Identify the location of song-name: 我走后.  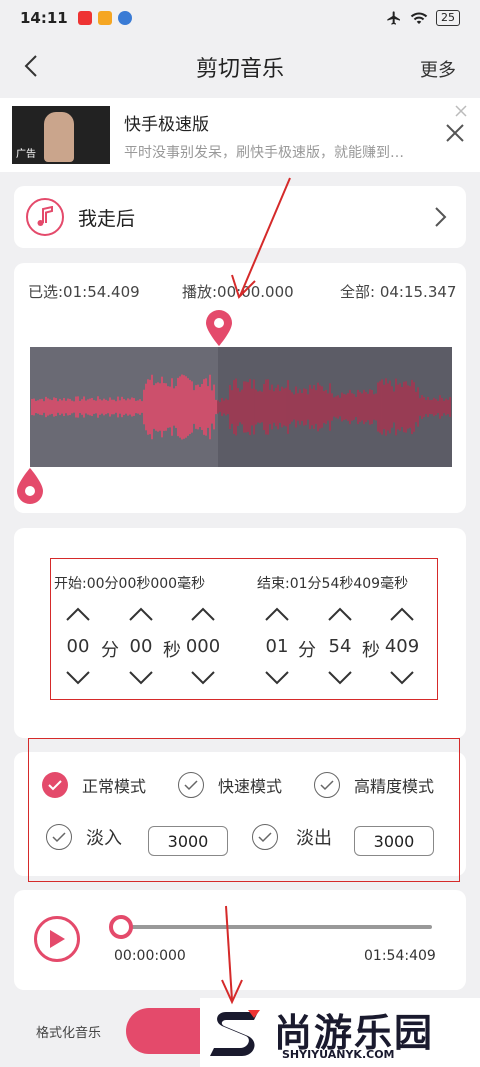
(107, 218).